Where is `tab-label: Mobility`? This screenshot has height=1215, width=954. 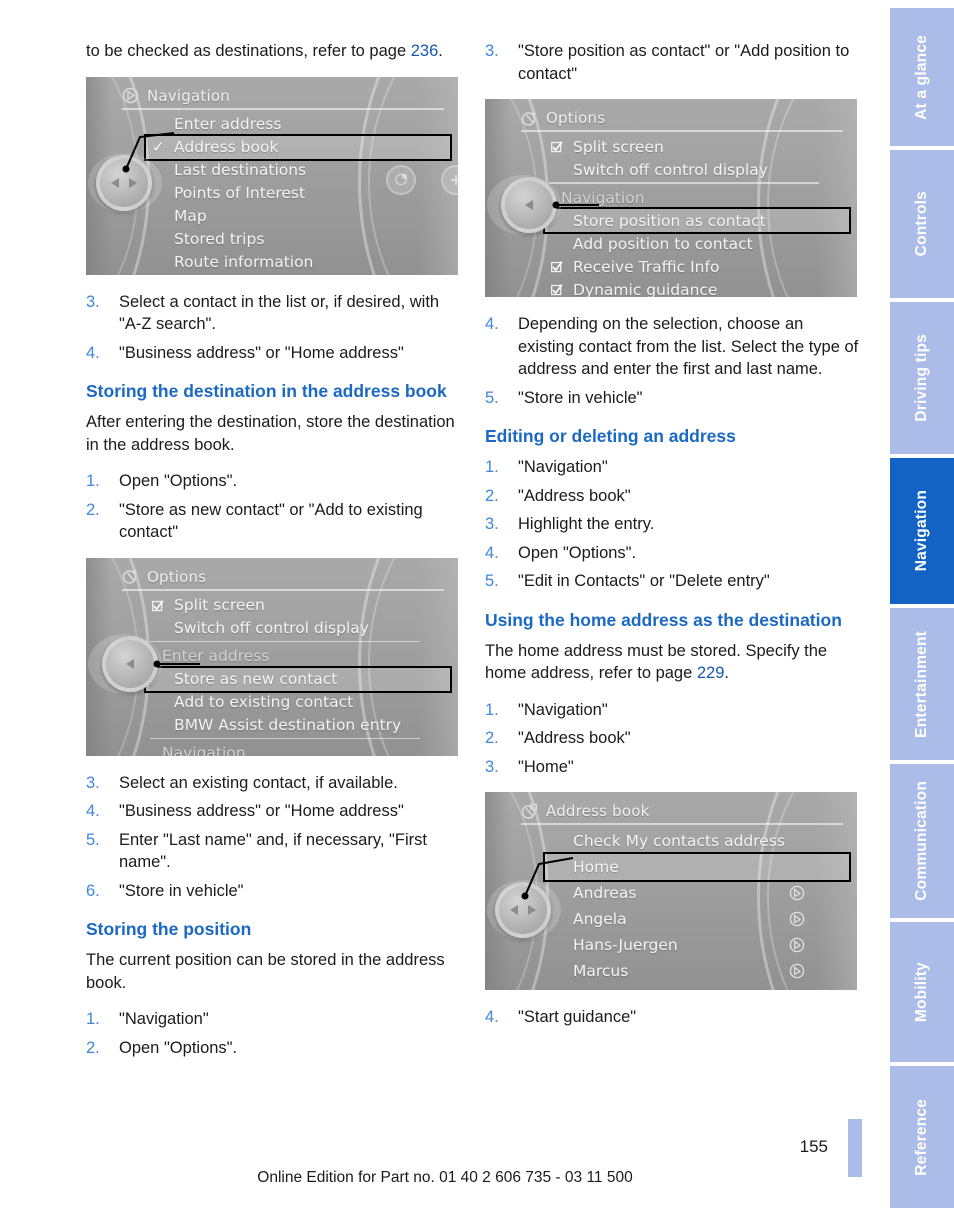
tab-label: Mobility is located at coordinates (921, 992).